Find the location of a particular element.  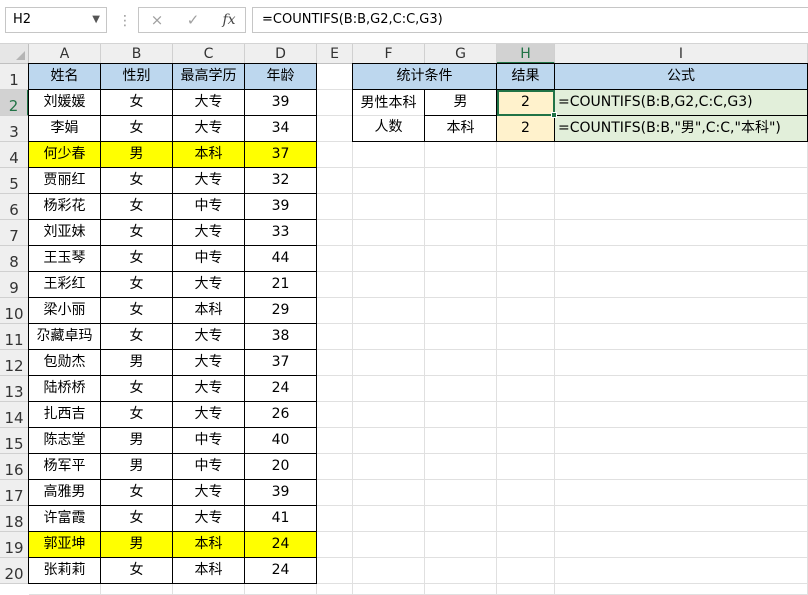

row-header-14: 14 is located at coordinates (14, 415).